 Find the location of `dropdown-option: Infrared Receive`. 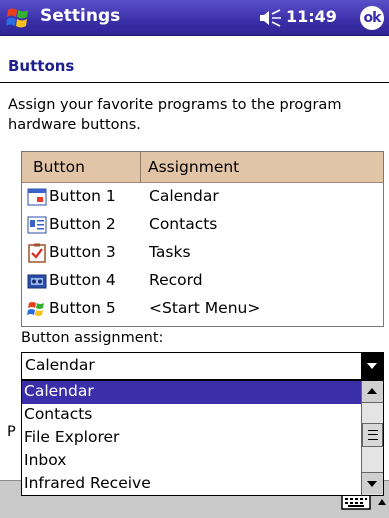

dropdown-option: Infrared Receive is located at coordinates (191, 484).